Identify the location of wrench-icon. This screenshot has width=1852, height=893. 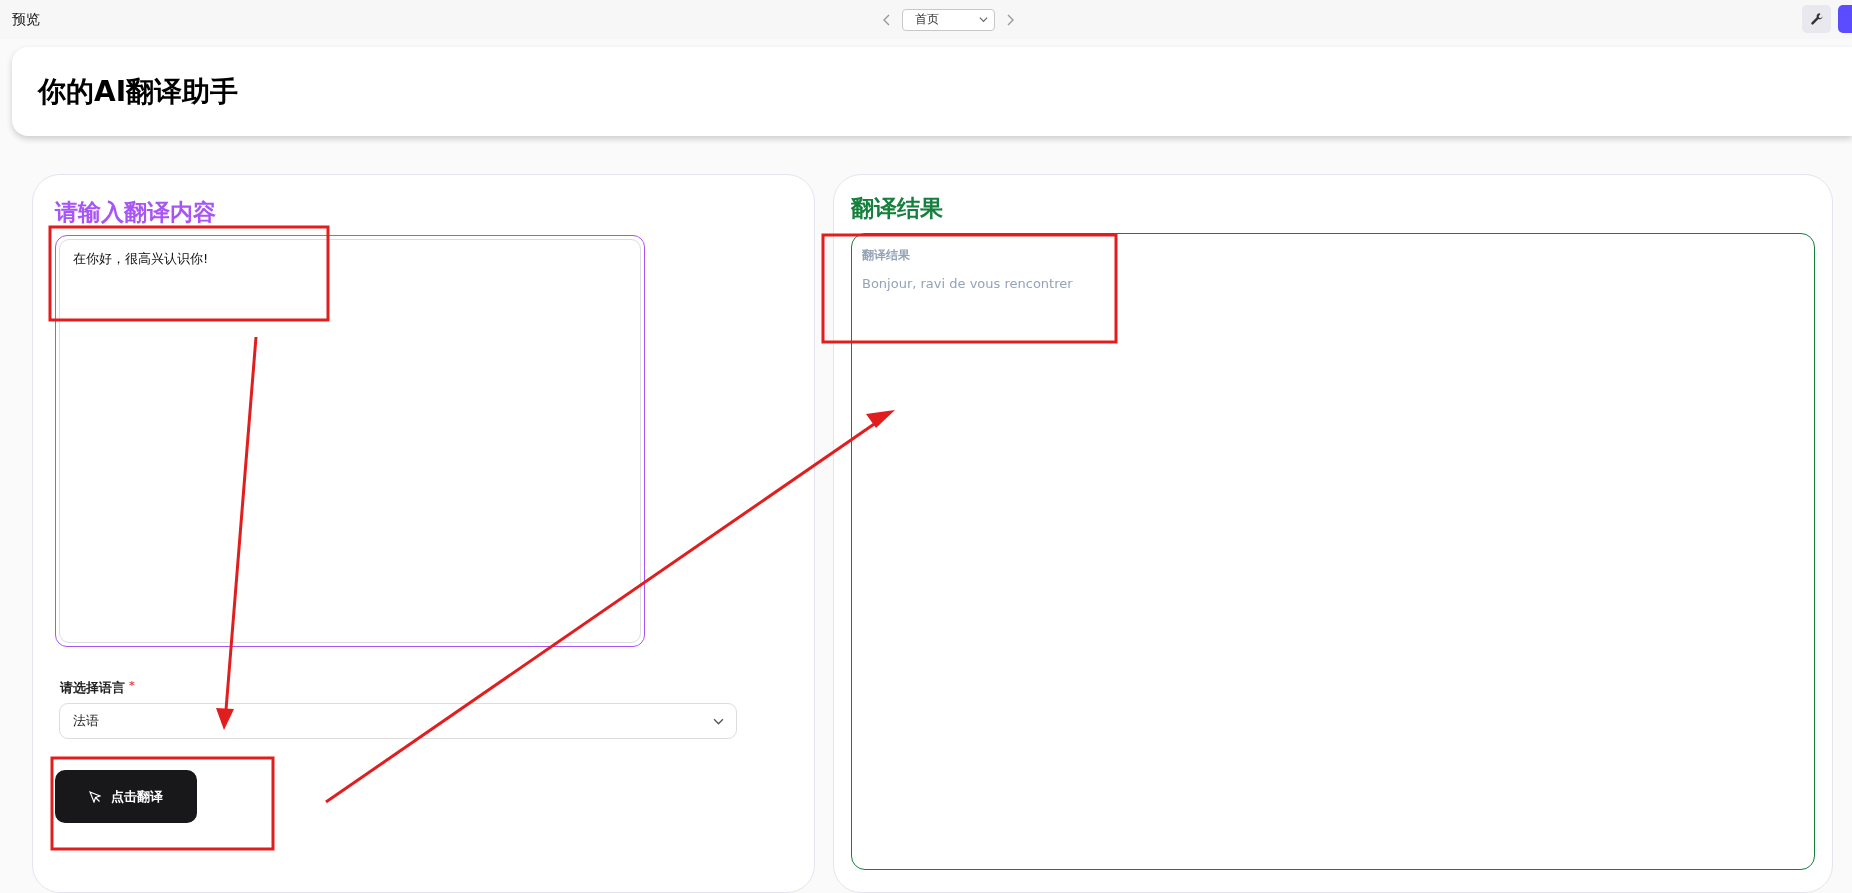
(1816, 19).